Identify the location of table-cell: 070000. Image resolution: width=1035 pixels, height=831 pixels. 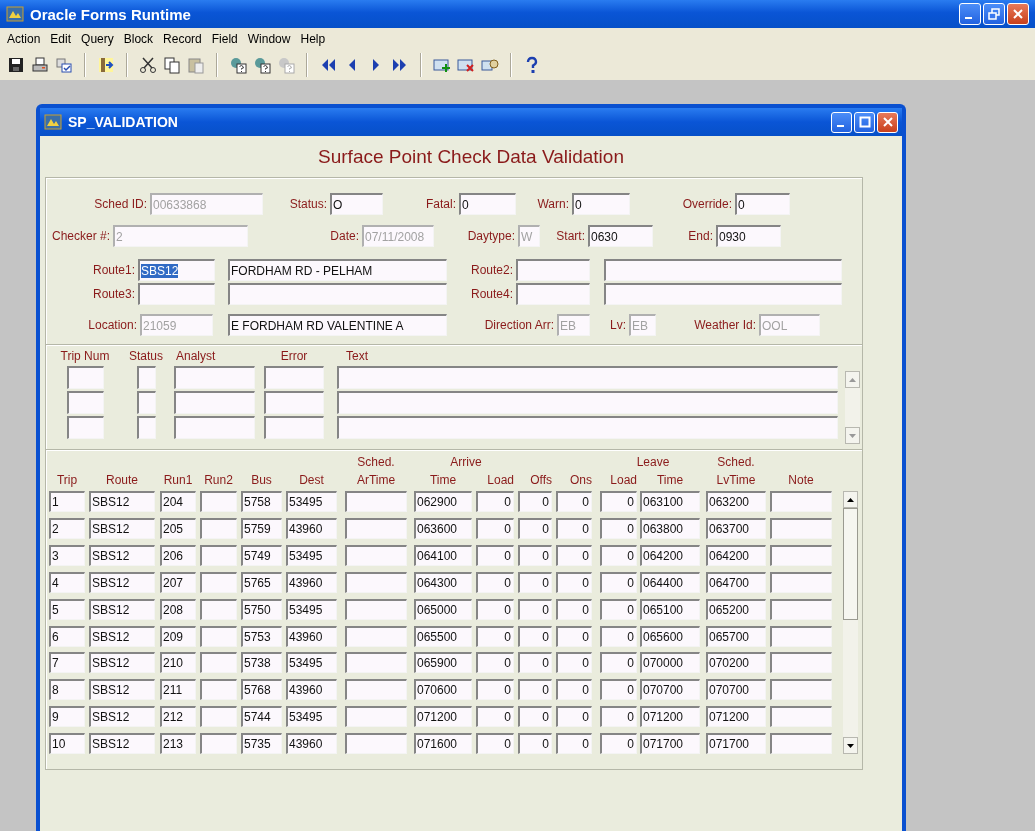
(670, 663).